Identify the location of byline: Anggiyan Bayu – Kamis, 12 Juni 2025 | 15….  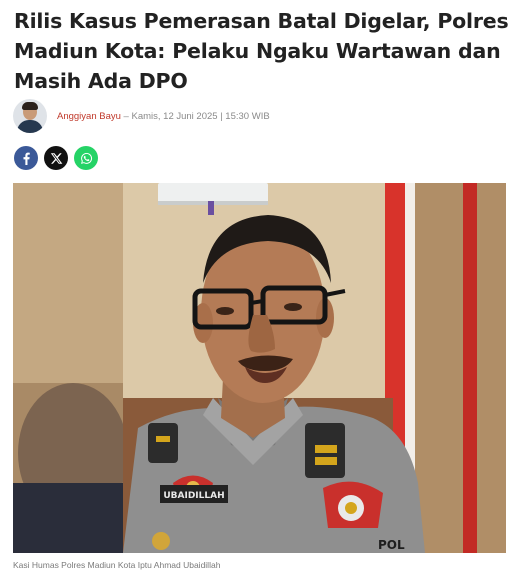
(141, 116).